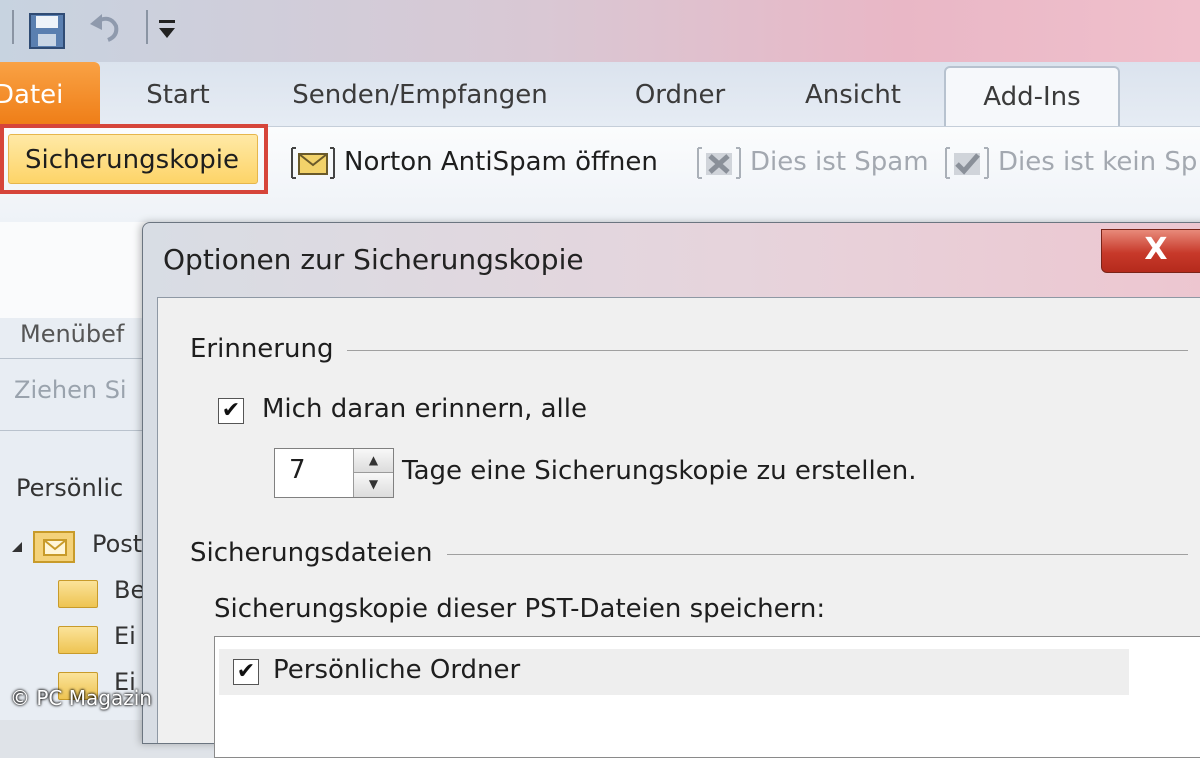 The width and height of the screenshot is (1200, 758). I want to click on is-spam-label: Dies ist Spam, so click(839, 162).